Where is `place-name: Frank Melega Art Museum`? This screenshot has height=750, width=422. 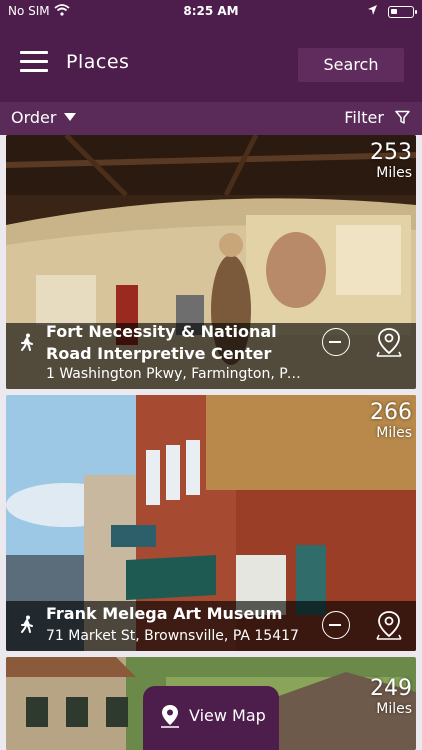 place-name: Frank Melega Art Museum is located at coordinates (176, 614).